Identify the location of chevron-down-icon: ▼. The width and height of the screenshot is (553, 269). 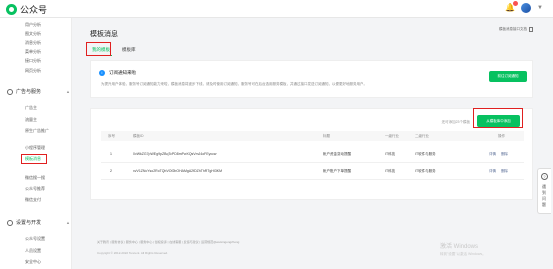
(540, 8).